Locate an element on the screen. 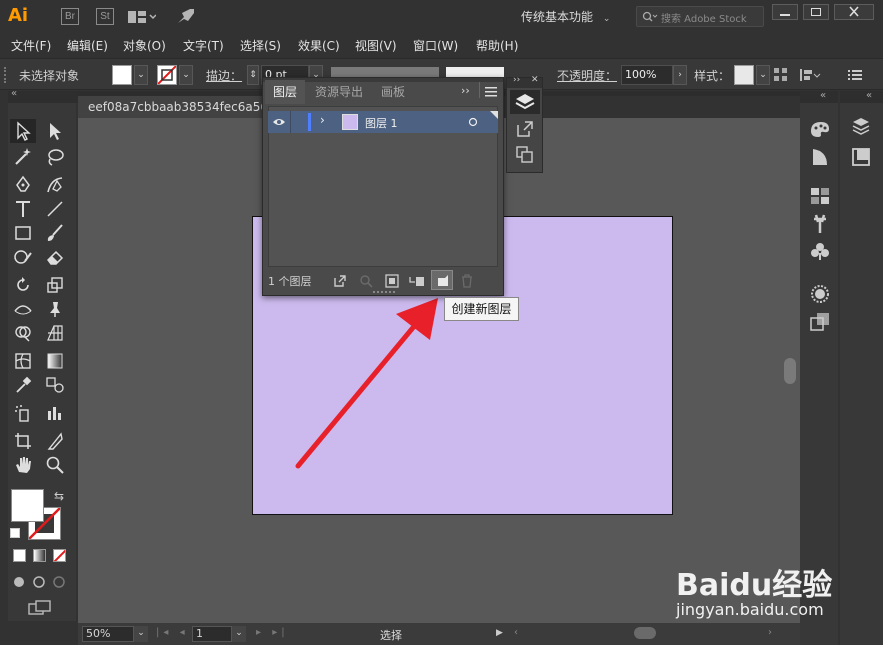 The height and width of the screenshot is (645, 883). create-new-layer-button is located at coordinates (442, 280).